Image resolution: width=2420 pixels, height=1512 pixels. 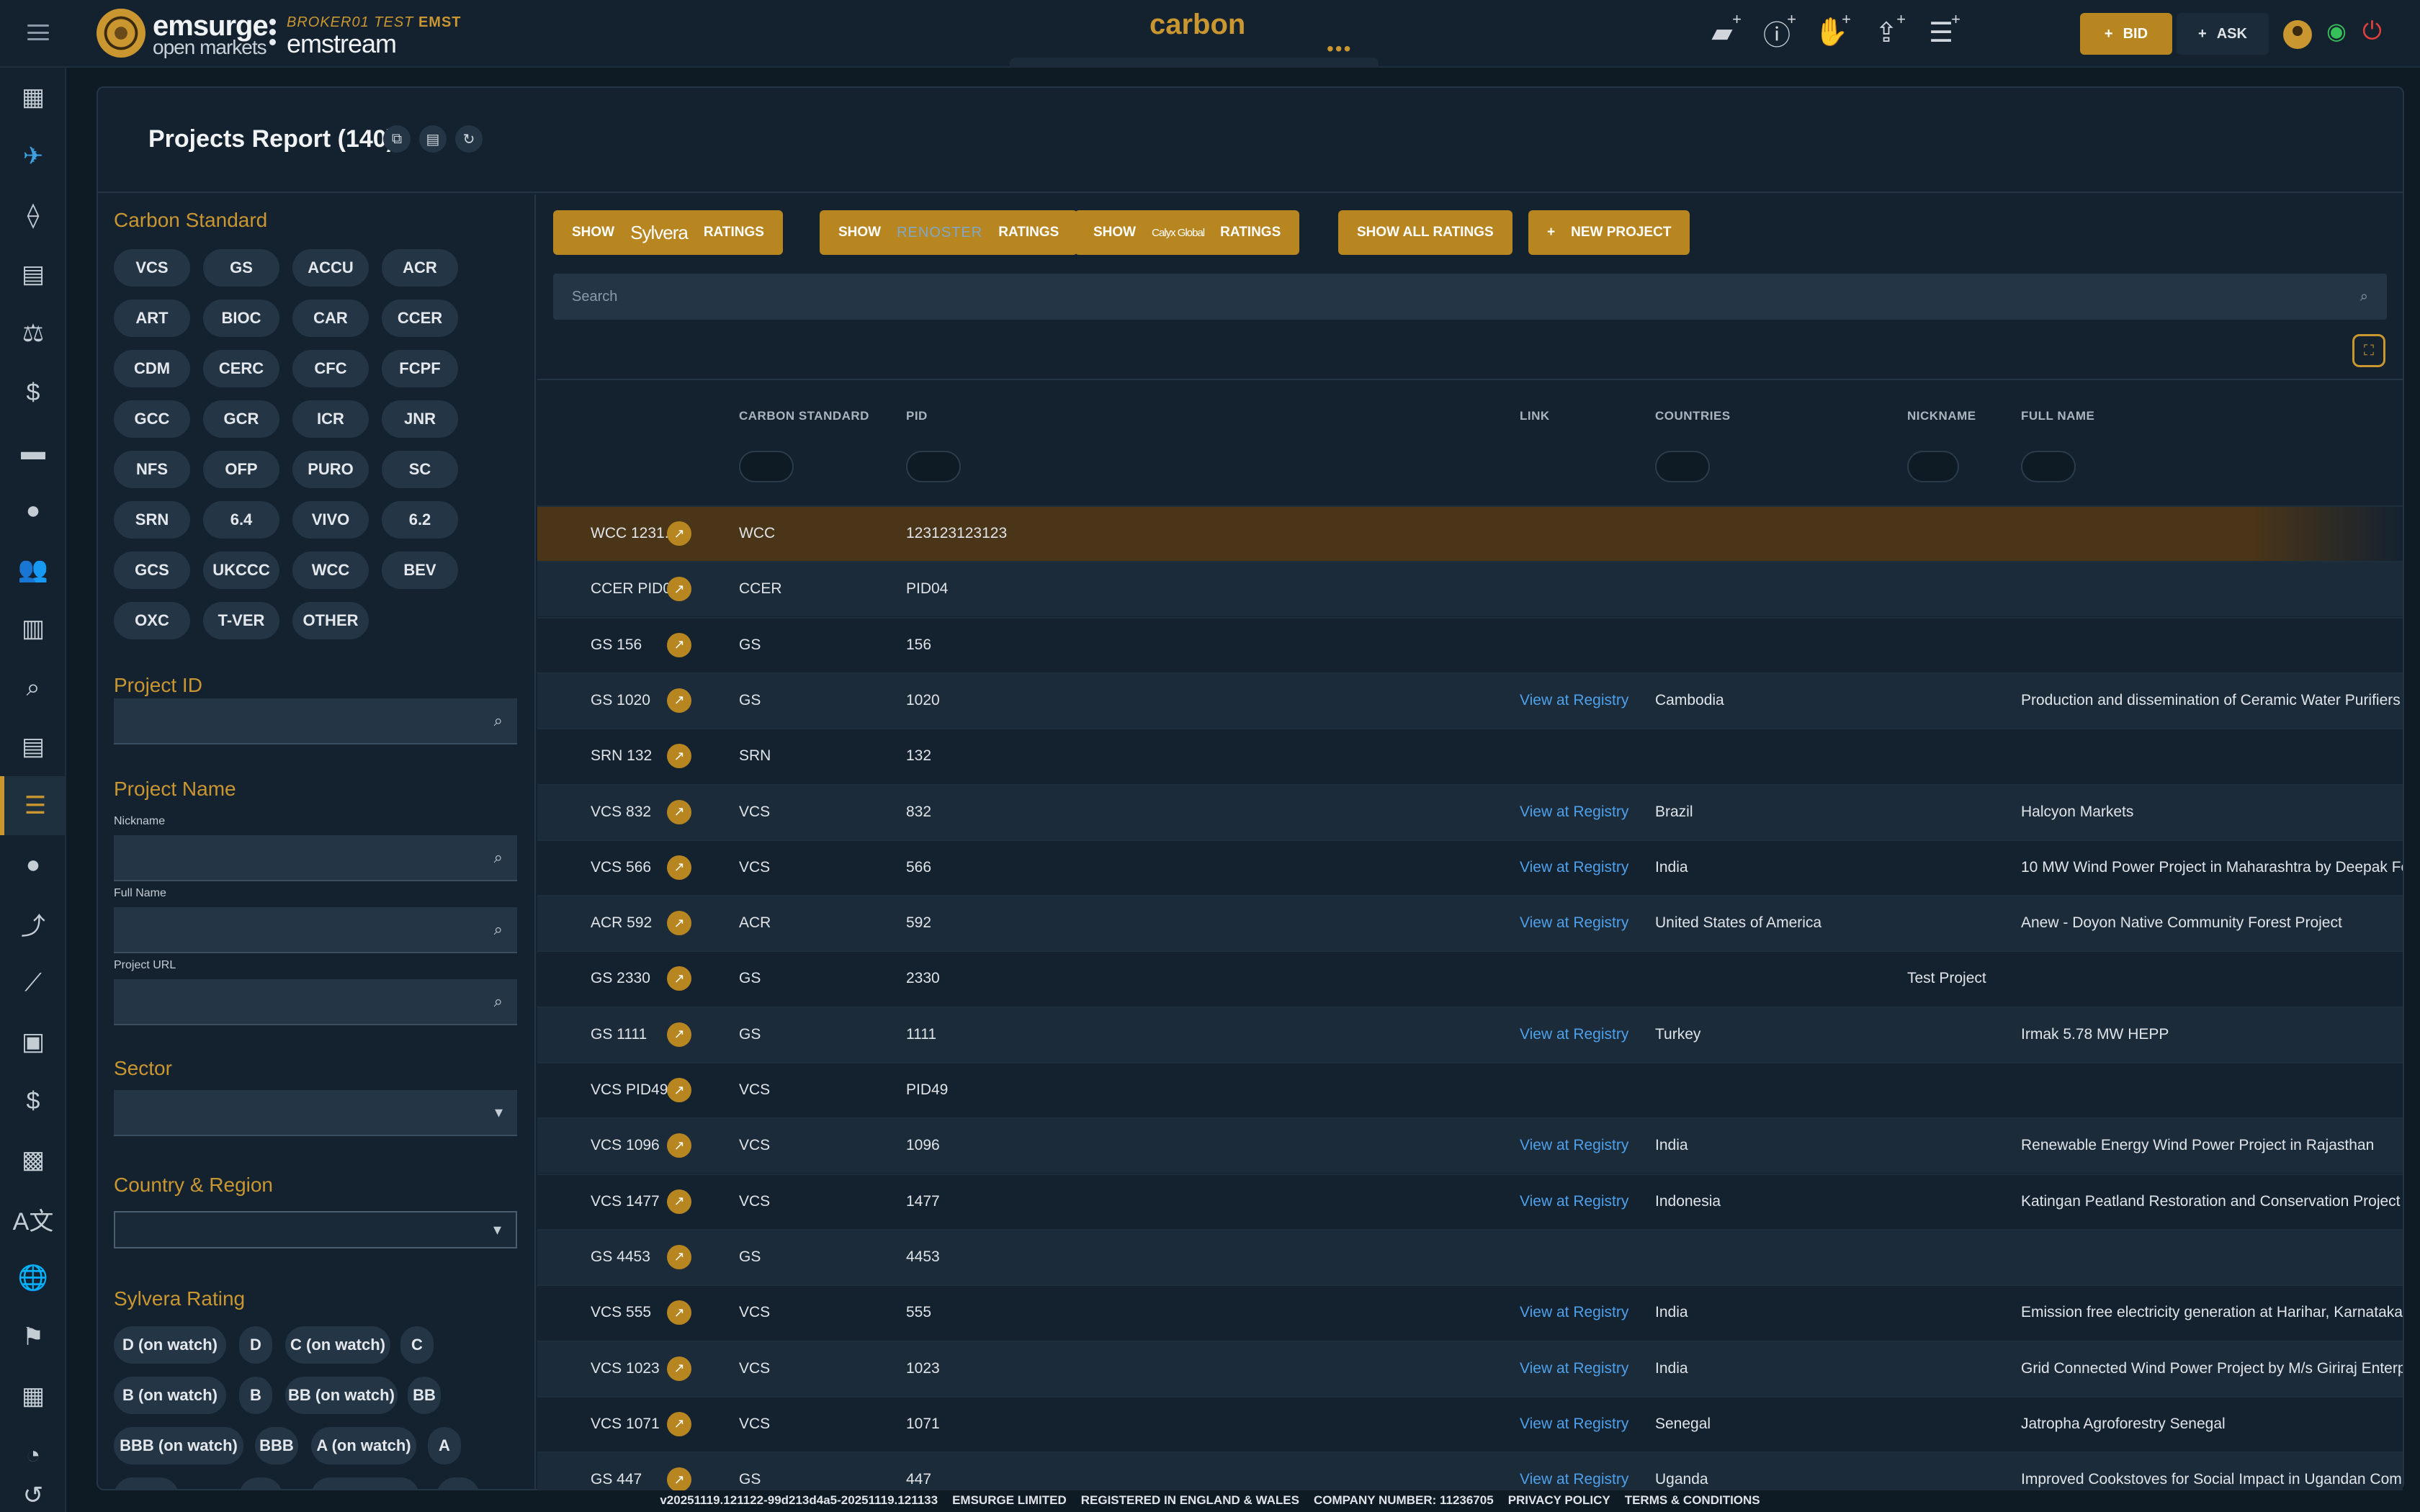 What do you see at coordinates (33, 864) in the screenshot?
I see `bubbles-icon: ●` at bounding box center [33, 864].